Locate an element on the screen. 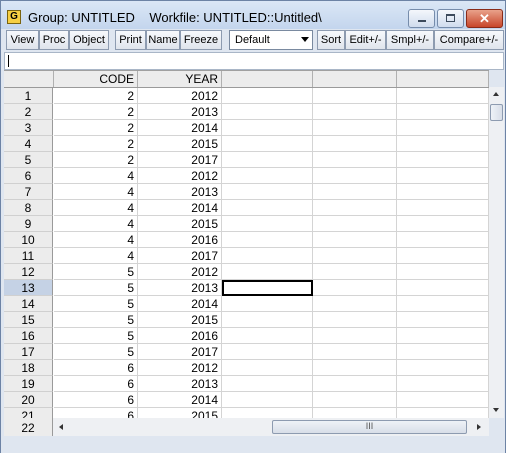  column-header-code: CODE is located at coordinates (96, 79).